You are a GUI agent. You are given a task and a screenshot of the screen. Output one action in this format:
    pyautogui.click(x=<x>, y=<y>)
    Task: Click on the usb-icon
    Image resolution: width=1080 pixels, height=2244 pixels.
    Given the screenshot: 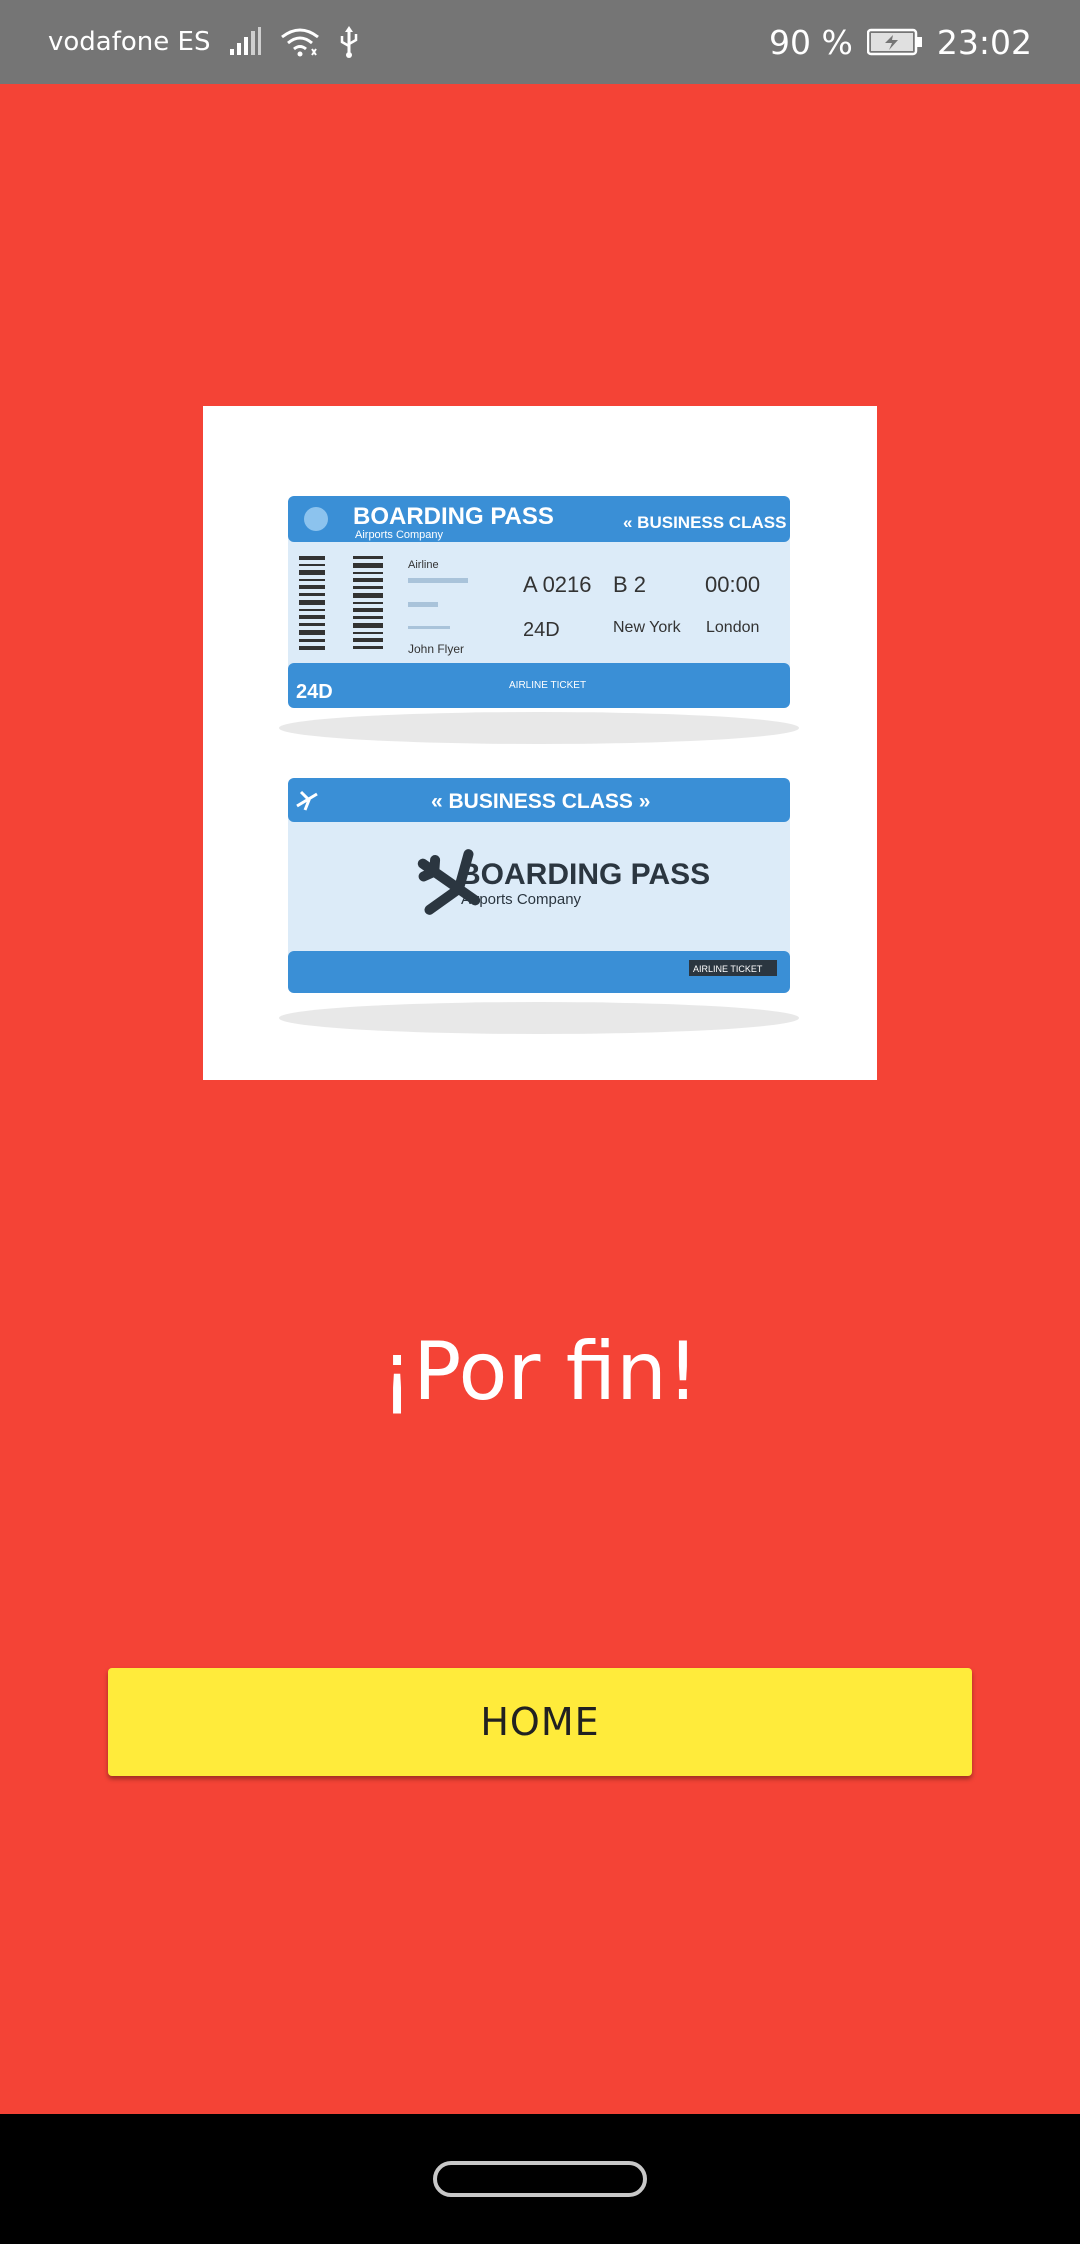 What is the action you would take?
    pyautogui.click(x=349, y=42)
    